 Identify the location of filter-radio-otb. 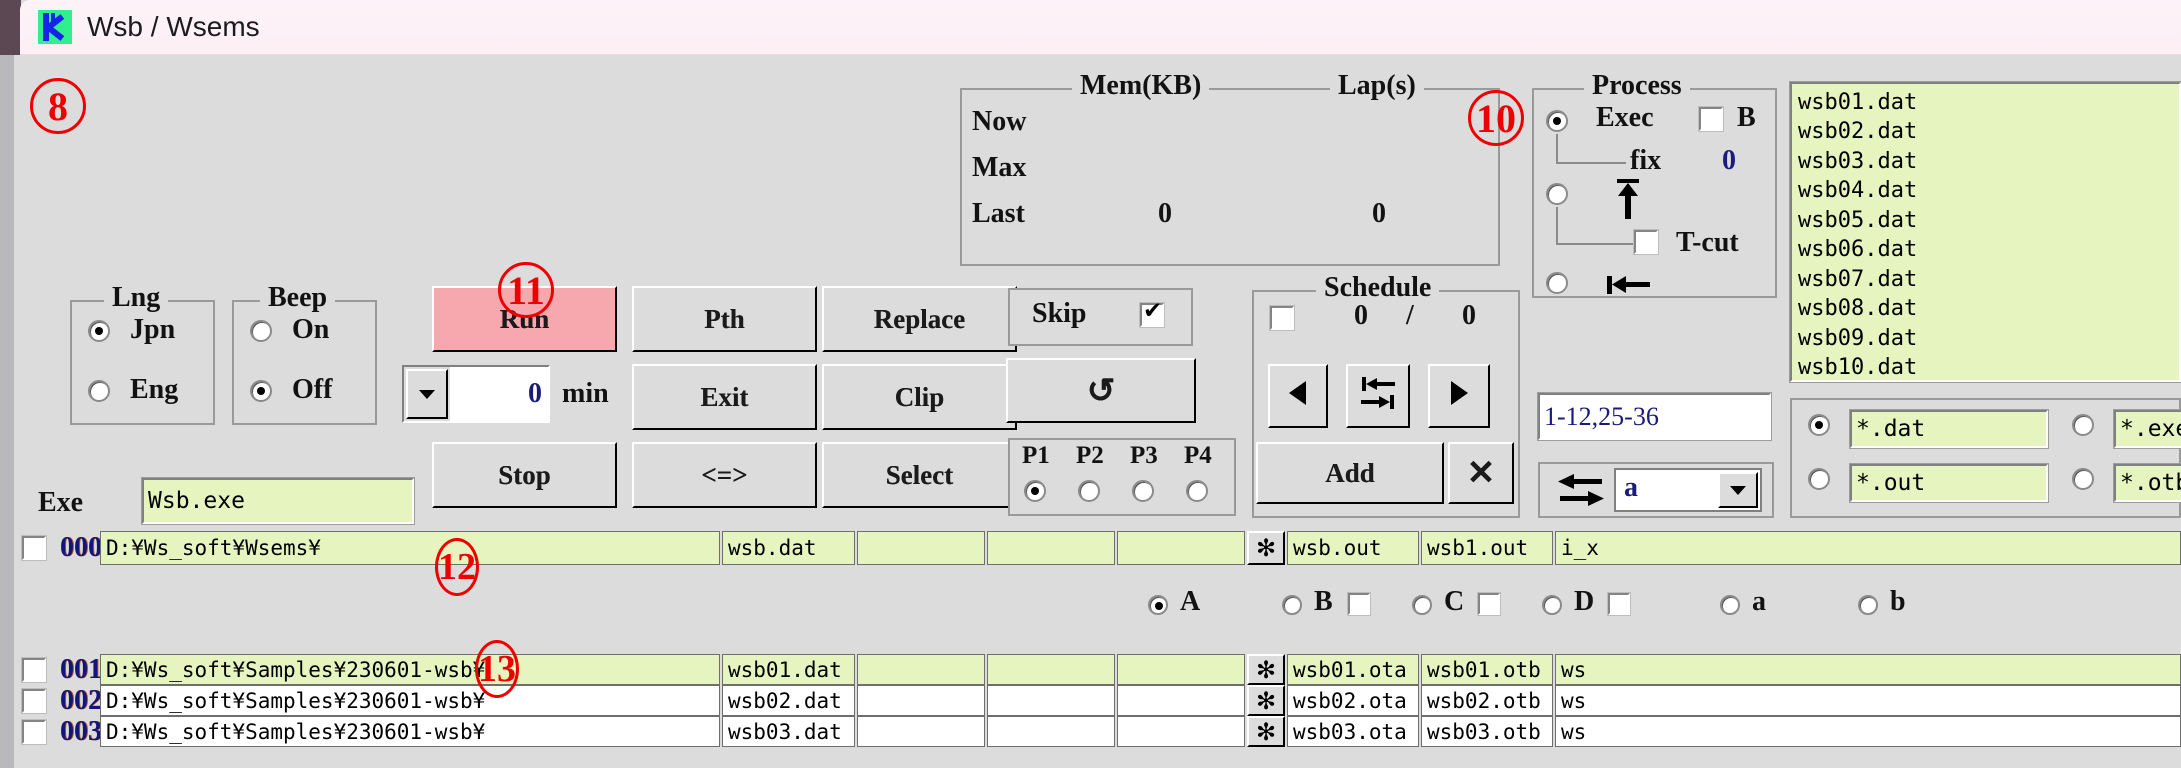
(2083, 479).